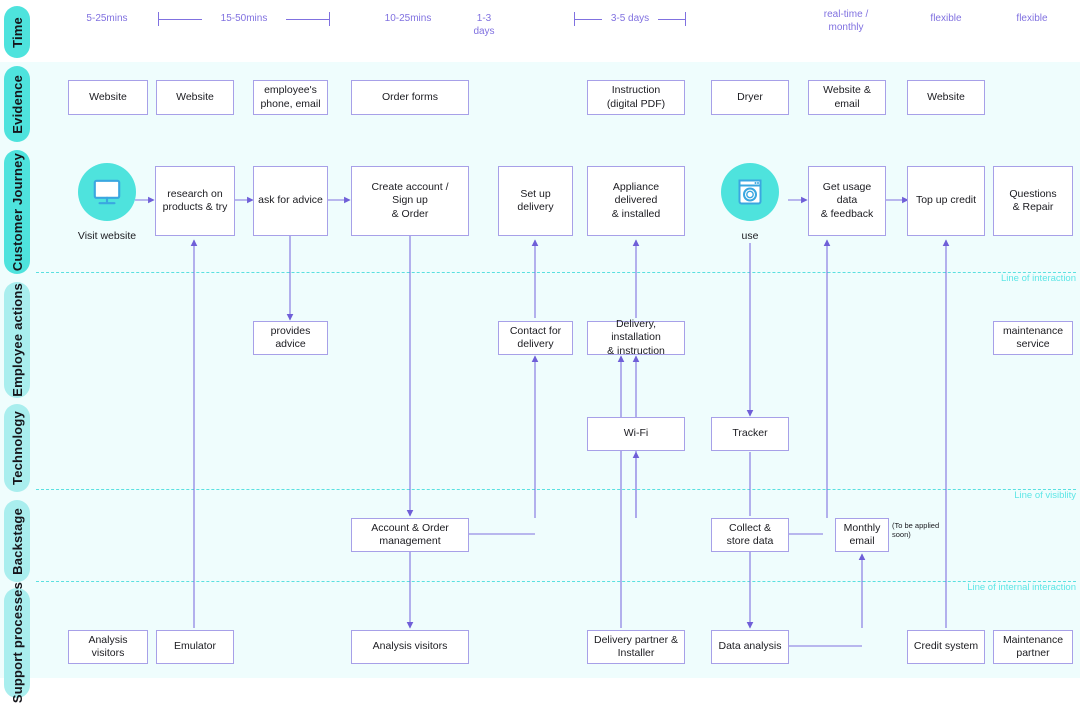 The height and width of the screenshot is (704, 1080). Describe the element at coordinates (195, 97) in the screenshot. I see `evidence-box-website-2: Website` at that location.